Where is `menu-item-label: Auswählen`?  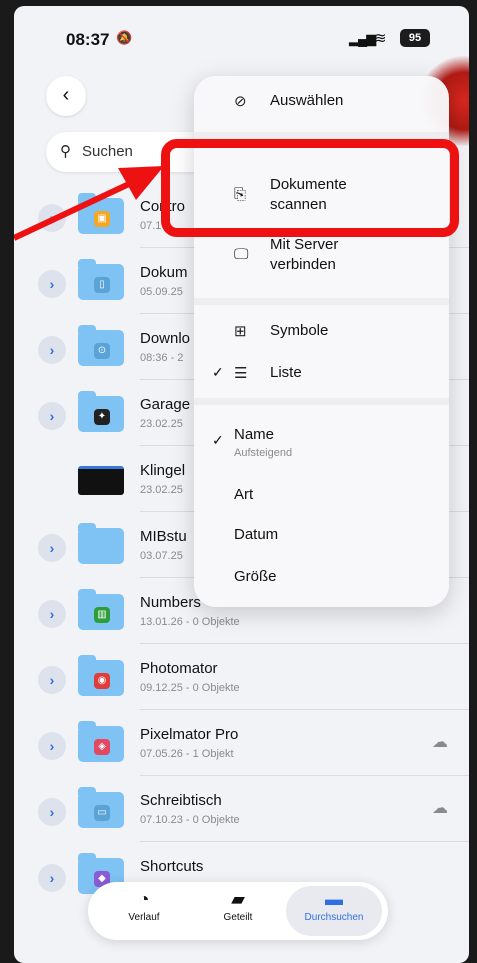
menu-item-label: Auswählen is located at coordinates (307, 100).